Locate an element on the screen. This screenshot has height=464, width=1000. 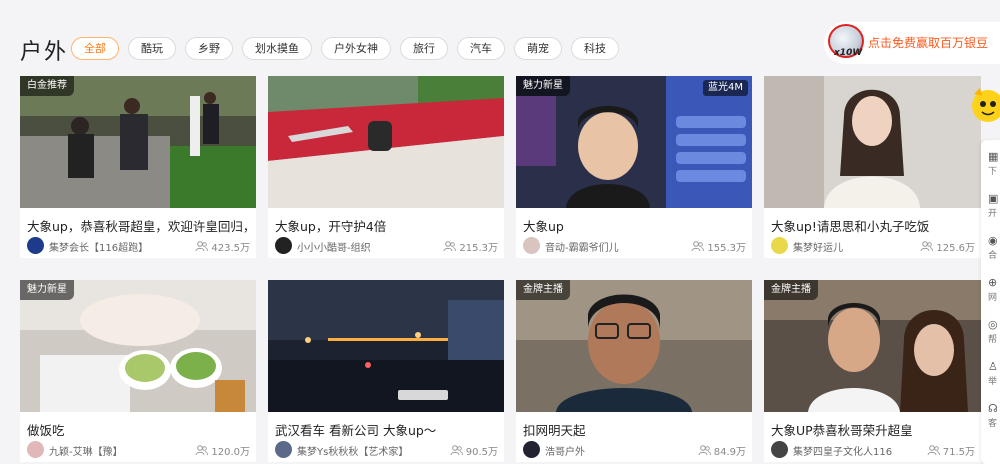
filter-bar: 全部 酷玩 乡野 划水摸鱼 户外女神 旅行 汽车 萌宠 科技 is located at coordinates (345, 48).